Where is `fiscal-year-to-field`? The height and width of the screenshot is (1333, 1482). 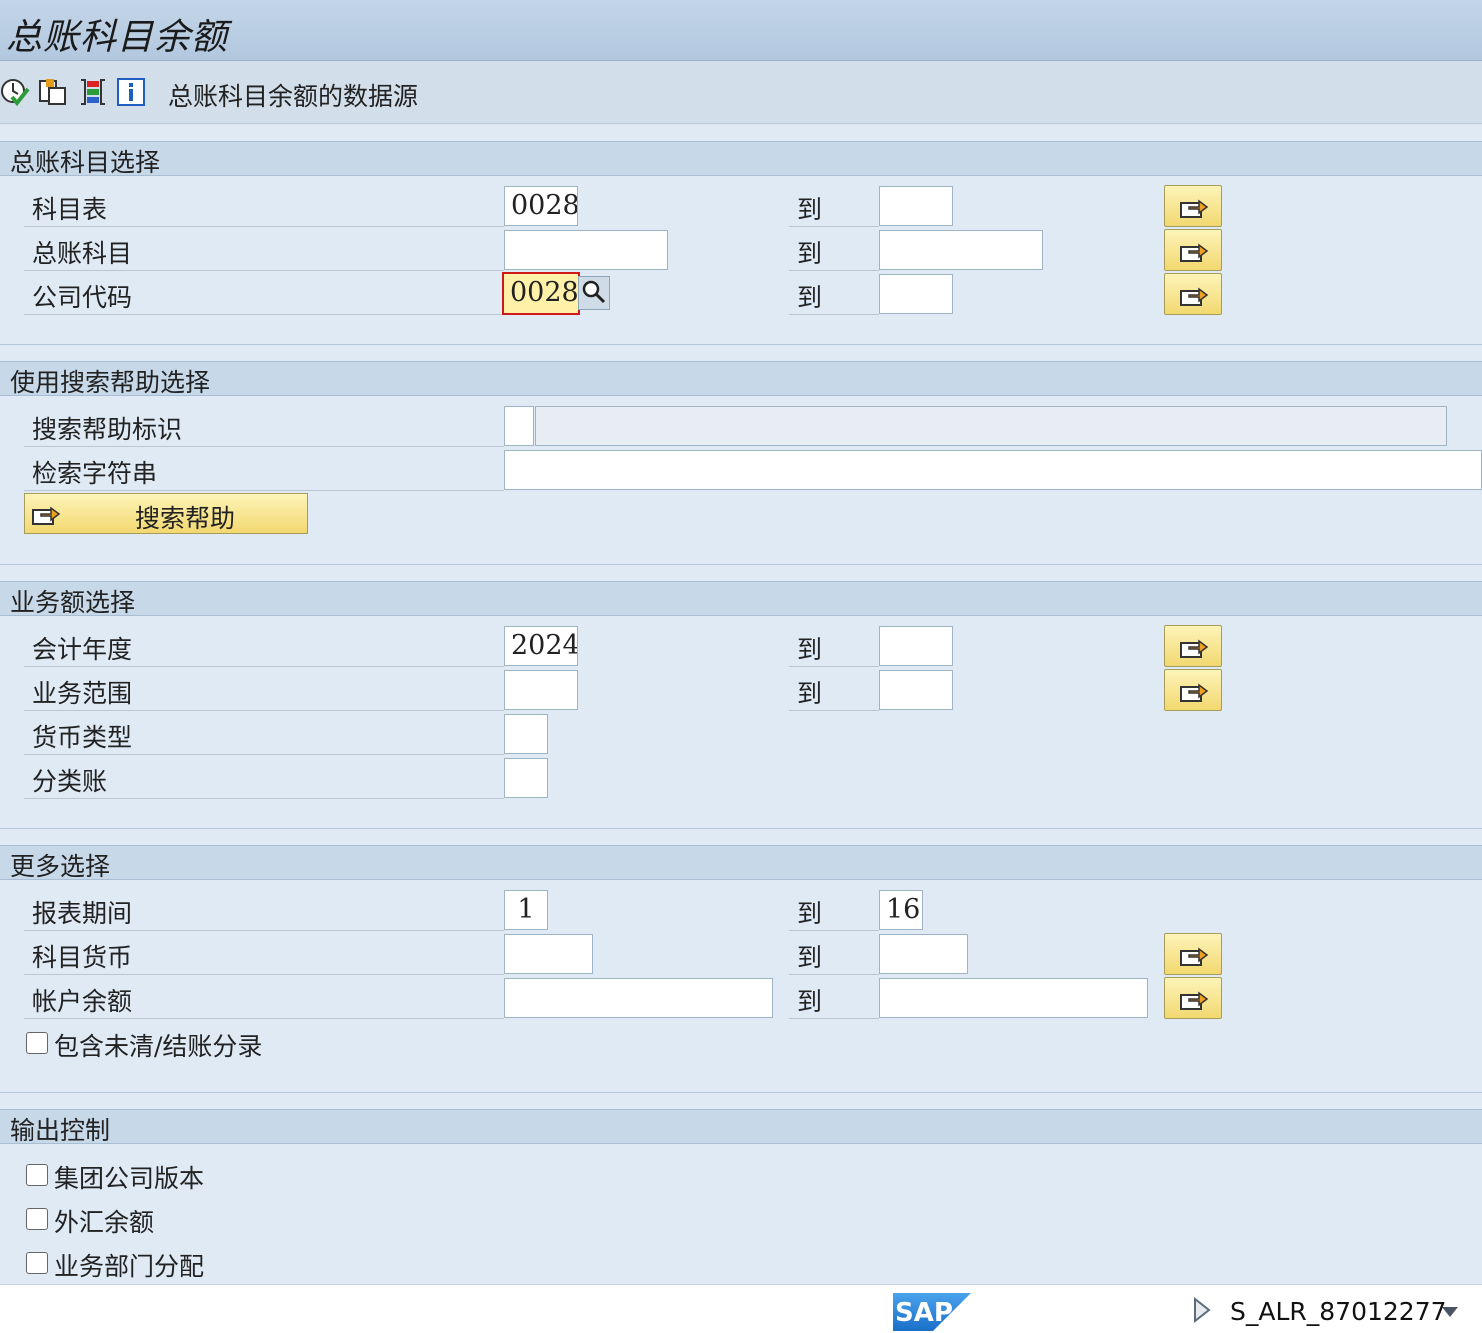
fiscal-year-to-field is located at coordinates (916, 646).